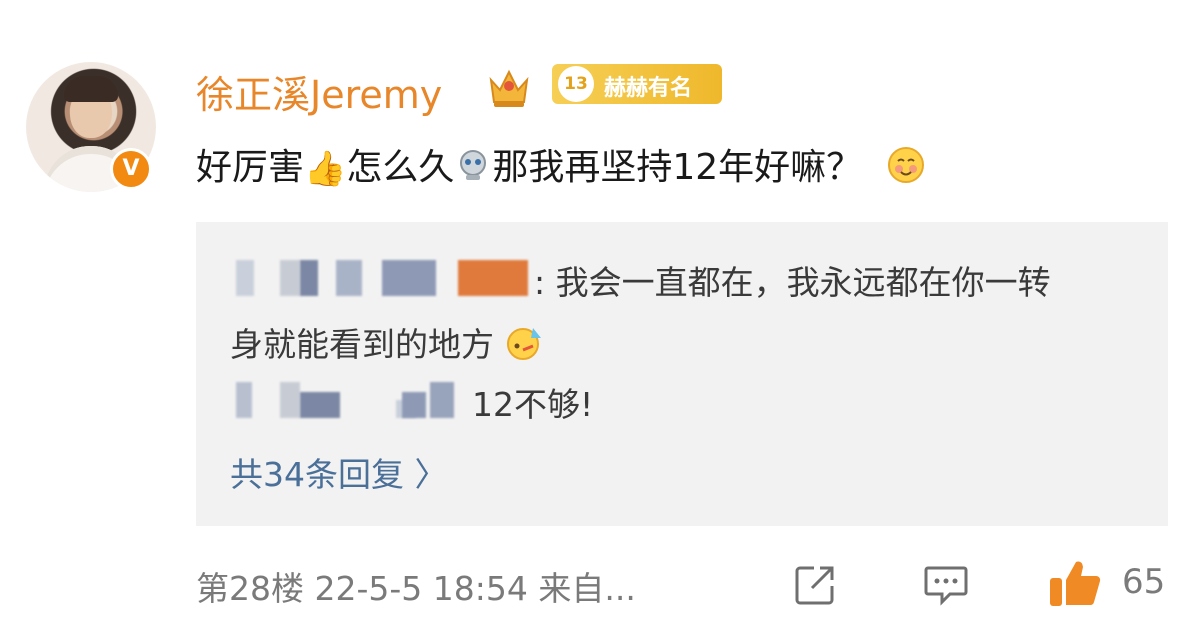 This screenshot has height=636, width=1194. Describe the element at coordinates (400, 167) in the screenshot. I see `comment-text-2: 怎么久` at that location.